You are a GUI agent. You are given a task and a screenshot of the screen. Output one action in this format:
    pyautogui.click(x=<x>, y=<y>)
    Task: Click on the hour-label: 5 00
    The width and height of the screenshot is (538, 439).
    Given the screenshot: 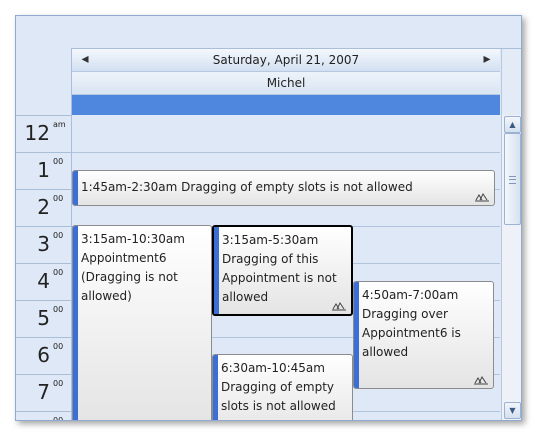 What is the action you would take?
    pyautogui.click(x=43, y=319)
    